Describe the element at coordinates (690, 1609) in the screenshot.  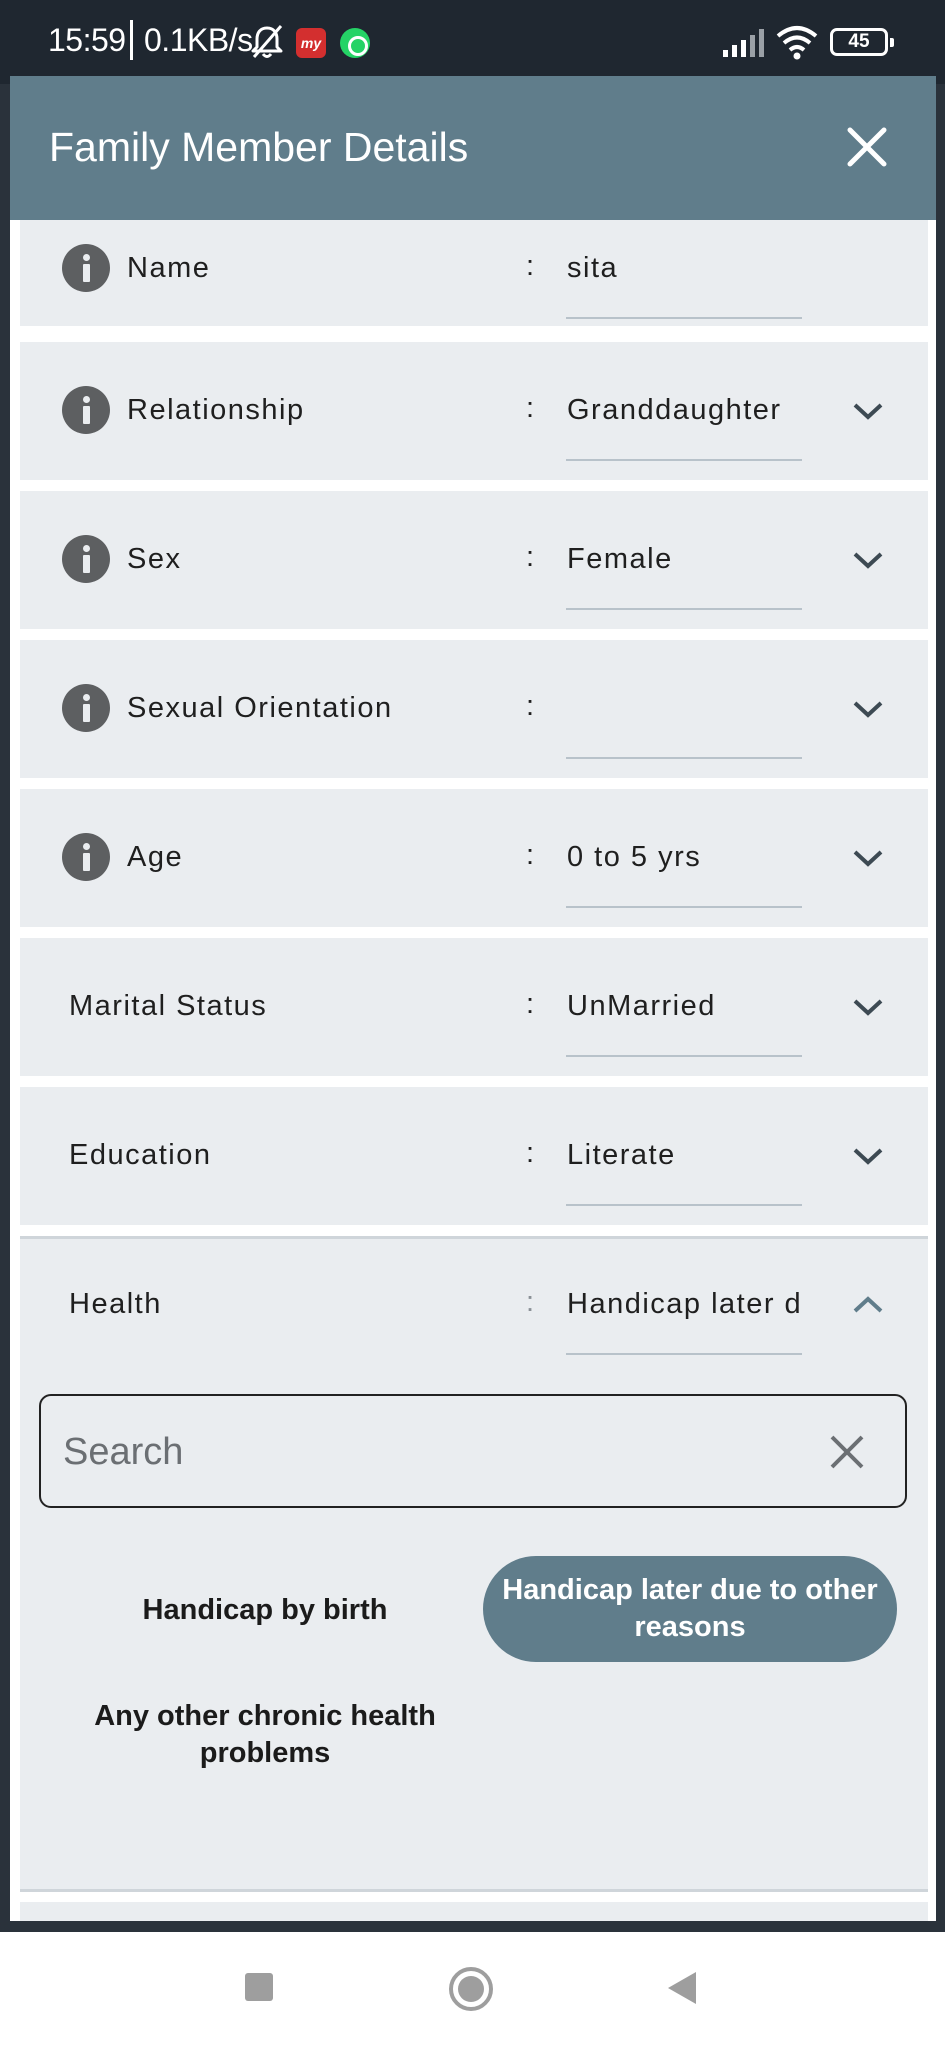
I see `option-handicap-later-selected: Handicap later due to other reasons` at that location.